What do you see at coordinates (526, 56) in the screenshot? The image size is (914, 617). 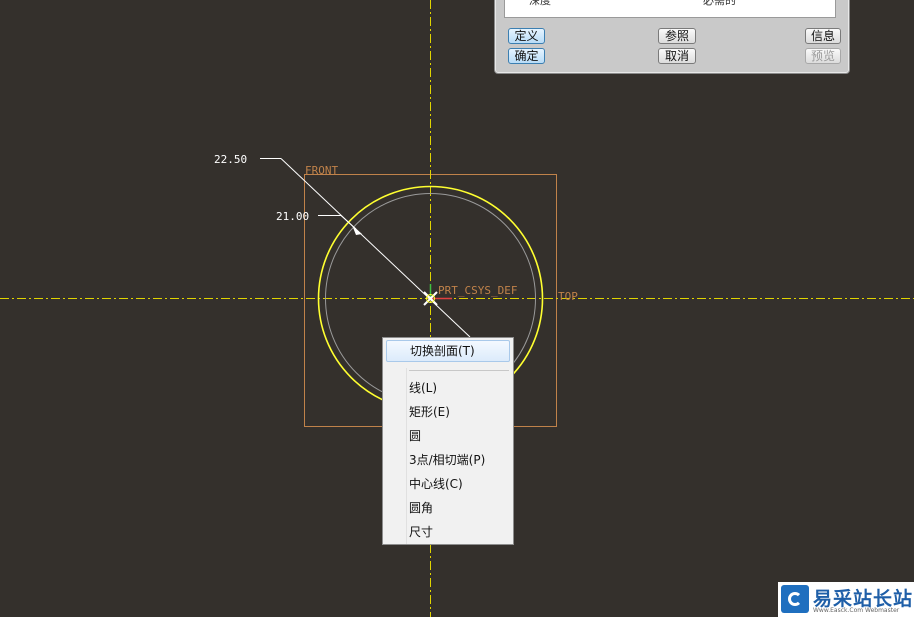 I see `ok-button: 确定` at bounding box center [526, 56].